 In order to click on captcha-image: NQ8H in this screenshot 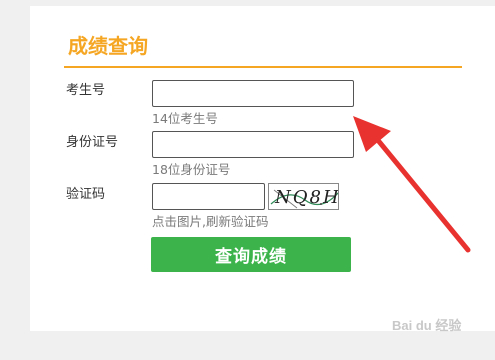, I will do `click(303, 196)`.